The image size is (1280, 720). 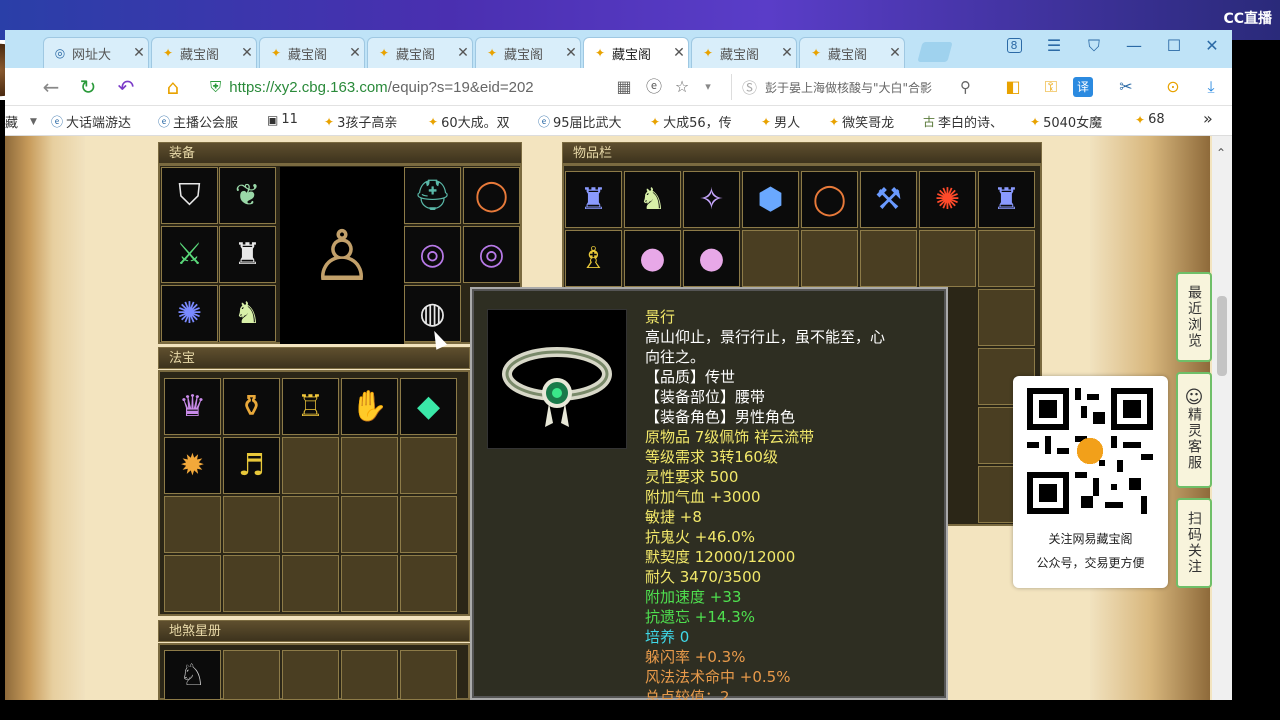 I want to click on back-icon: ←, so click(x=51, y=87).